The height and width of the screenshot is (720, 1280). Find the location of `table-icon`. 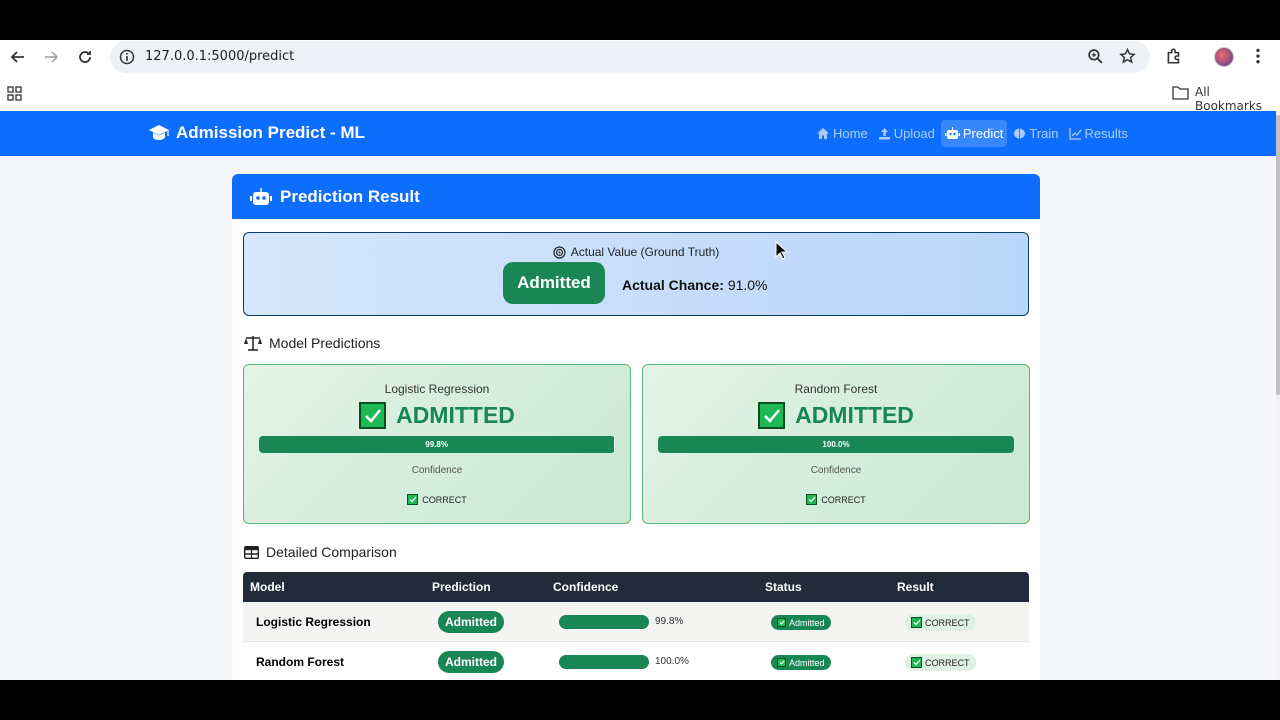

table-icon is located at coordinates (251, 552).